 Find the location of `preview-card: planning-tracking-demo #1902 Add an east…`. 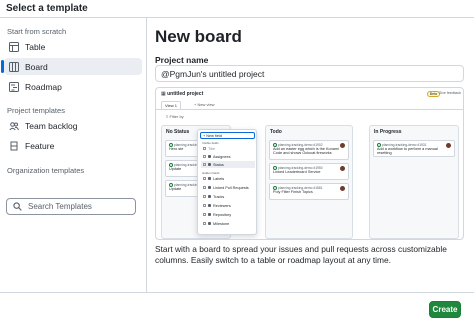

preview-card: planning-tracking-demo #1902 Add an east… is located at coordinates (309, 150).